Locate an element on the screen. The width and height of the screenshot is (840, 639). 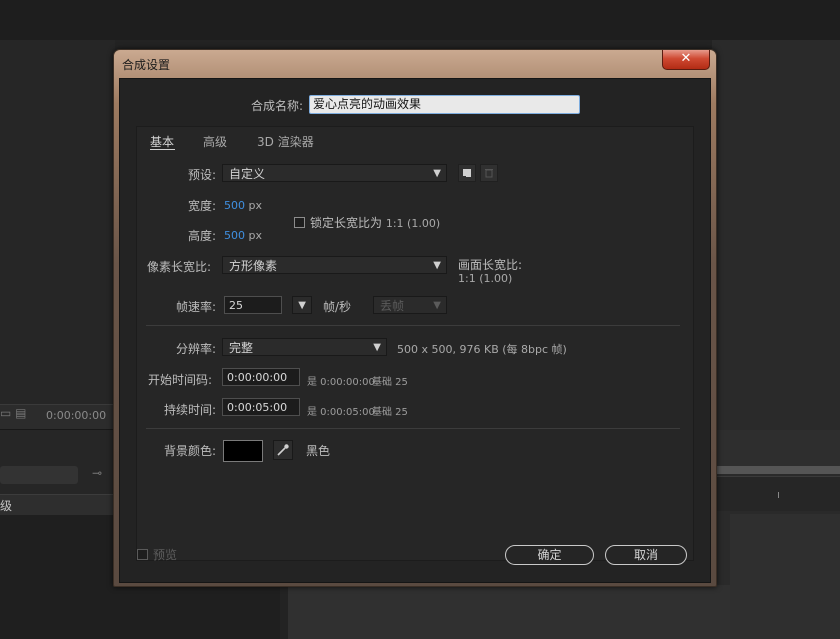
height-value: 500 is located at coordinates (234, 235).